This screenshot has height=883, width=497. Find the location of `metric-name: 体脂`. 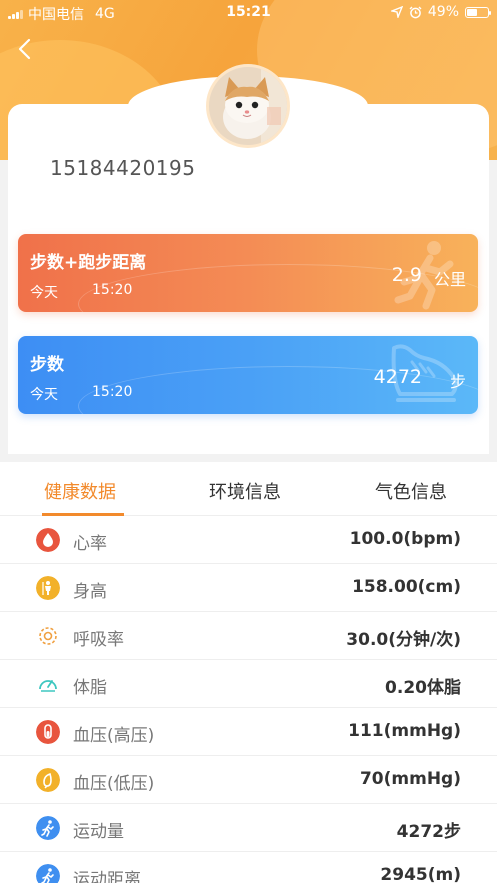

metric-name: 体脂 is located at coordinates (90, 688).